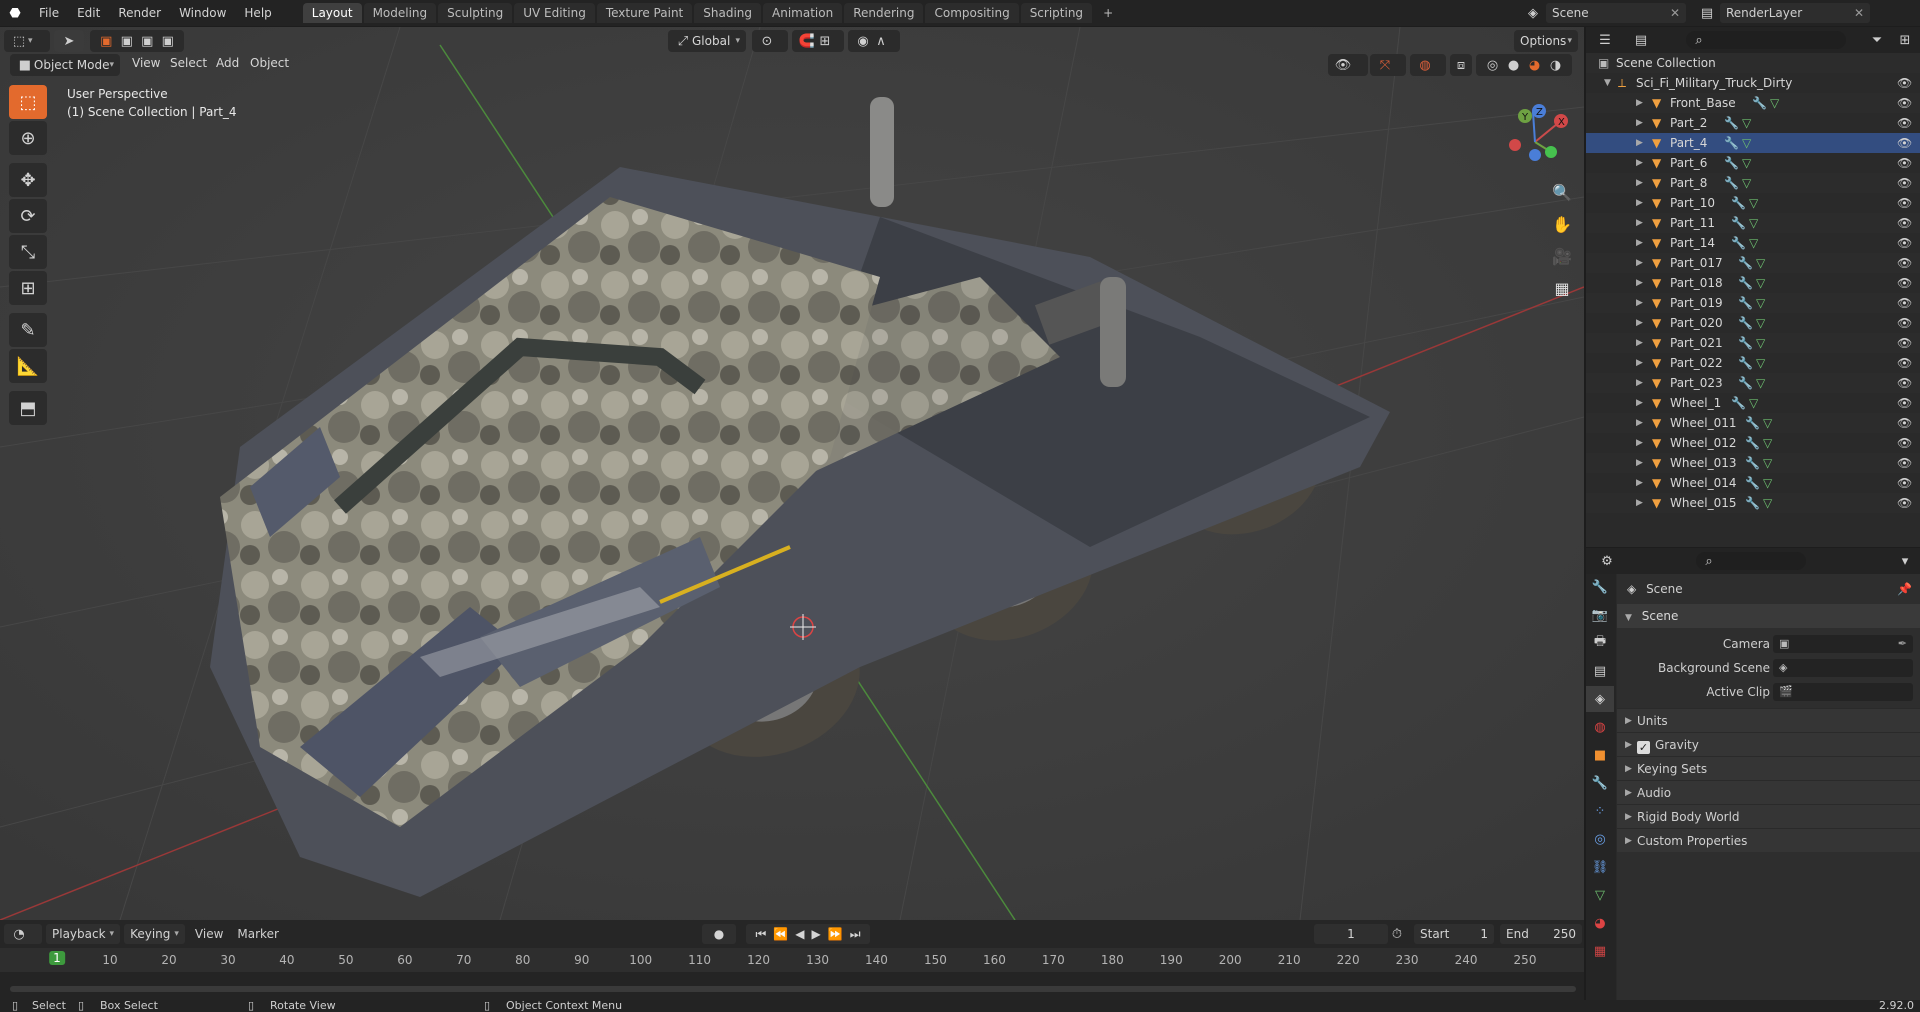  What do you see at coordinates (1535, 65) in the screenshot?
I see `material-shading-icon: ◕` at bounding box center [1535, 65].